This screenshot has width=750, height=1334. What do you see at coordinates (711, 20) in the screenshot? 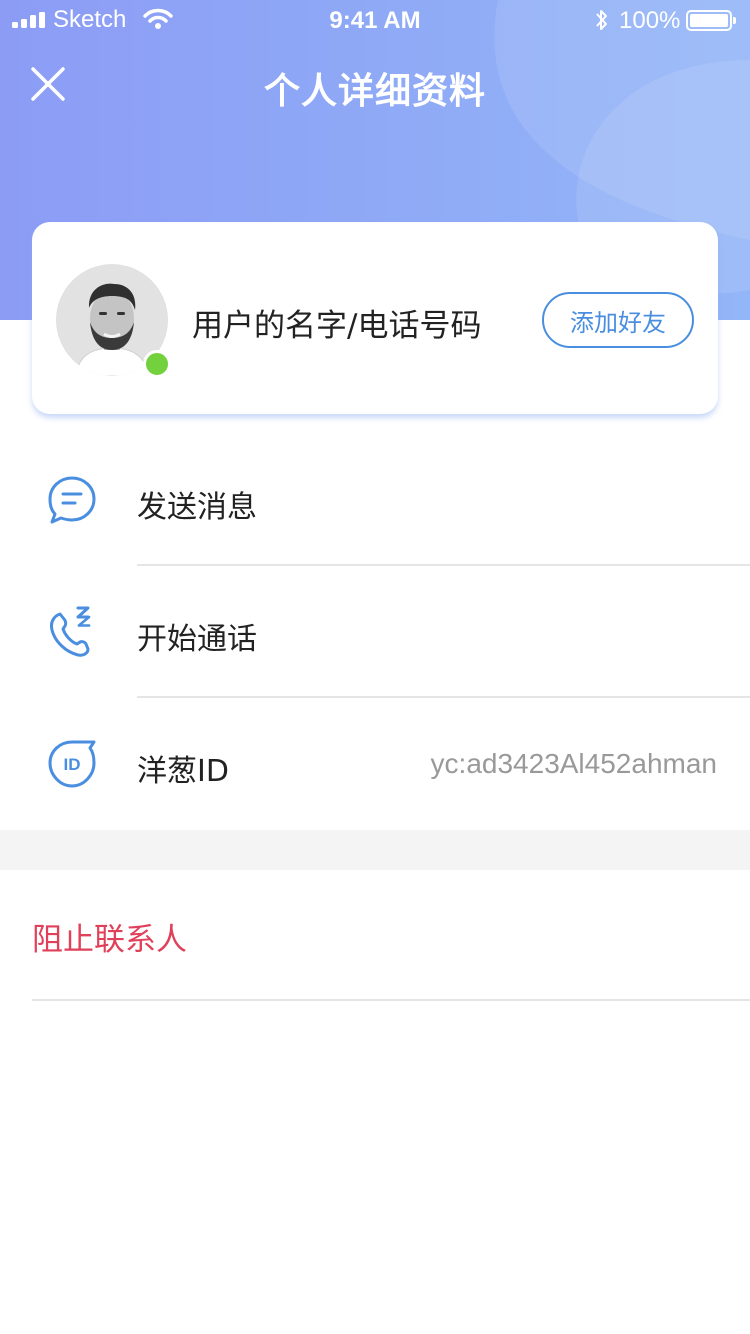
I see `battery-icon` at bounding box center [711, 20].